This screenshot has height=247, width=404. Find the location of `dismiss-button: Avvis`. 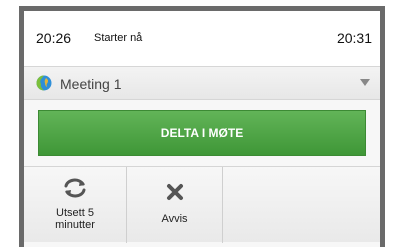

dismiss-button: Avvis is located at coordinates (175, 205).